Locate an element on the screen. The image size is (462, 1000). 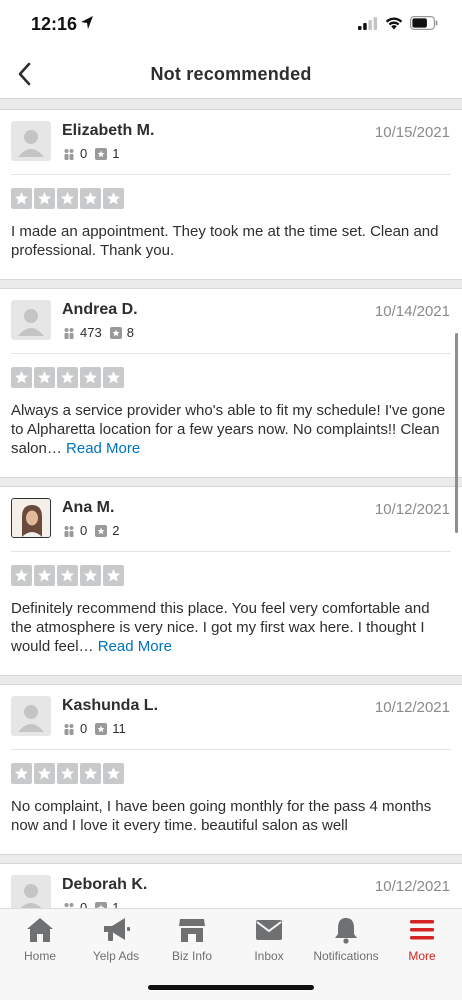
nav-bar: Not recommended is located at coordinates (231, 74).